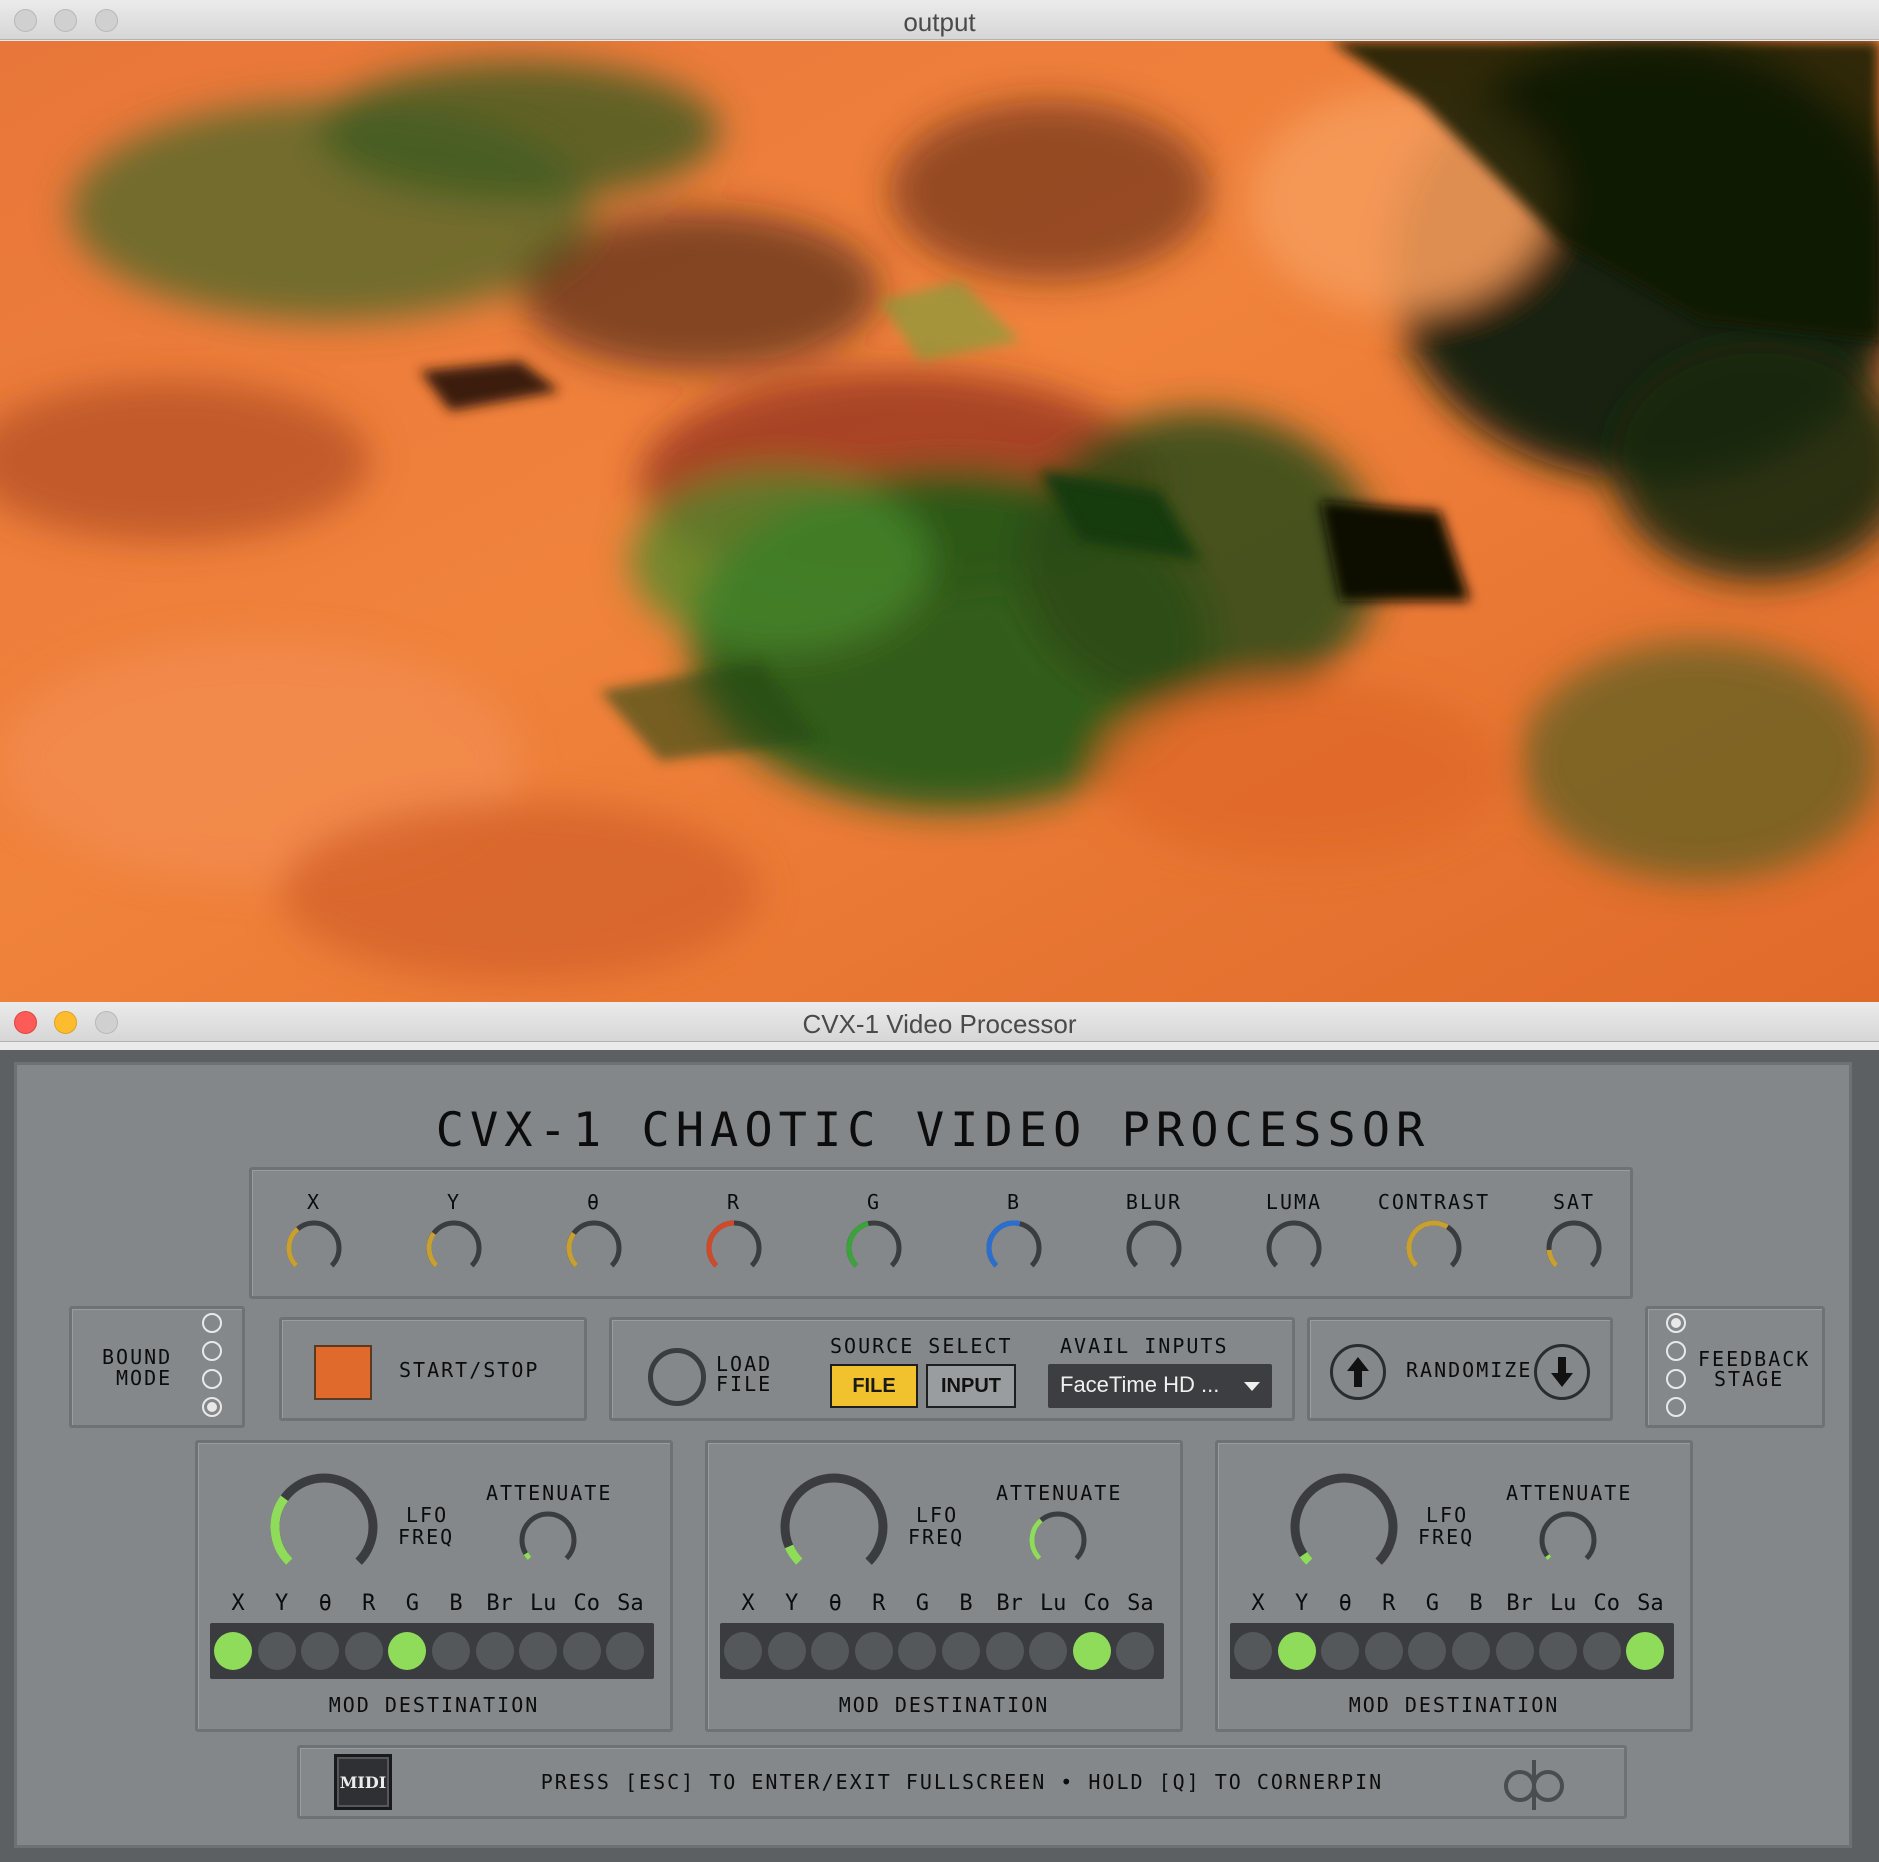 The image size is (1879, 1862). What do you see at coordinates (343, 1372) in the screenshot?
I see `start-stop-button` at bounding box center [343, 1372].